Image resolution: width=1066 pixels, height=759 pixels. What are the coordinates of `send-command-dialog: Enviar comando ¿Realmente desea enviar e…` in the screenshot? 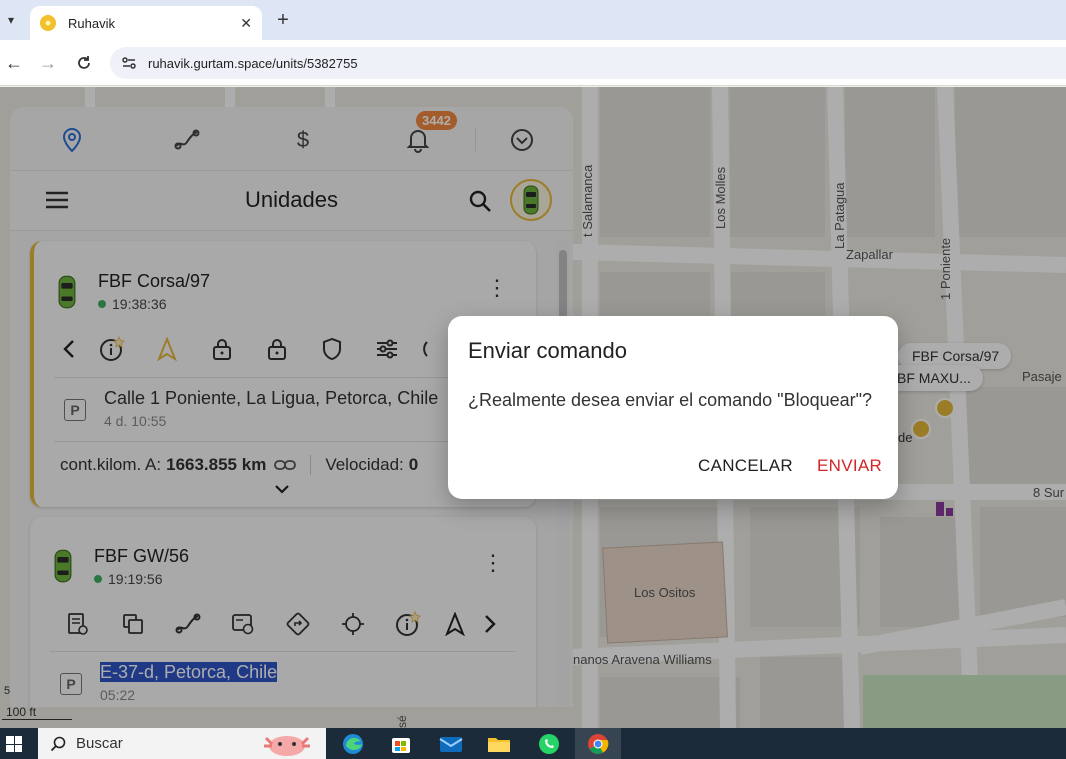 It's located at (673, 407).